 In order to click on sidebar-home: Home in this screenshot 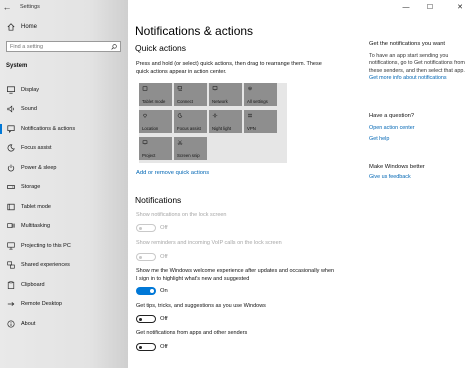, I will do `click(21, 26)`.